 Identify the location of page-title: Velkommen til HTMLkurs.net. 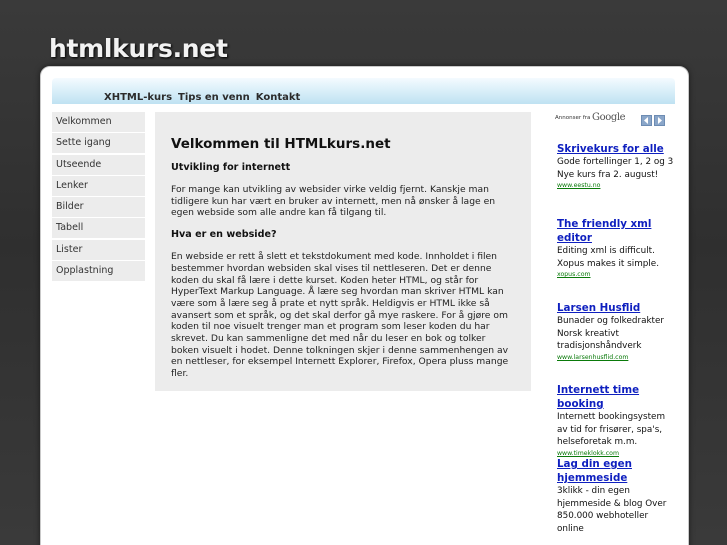
(281, 144).